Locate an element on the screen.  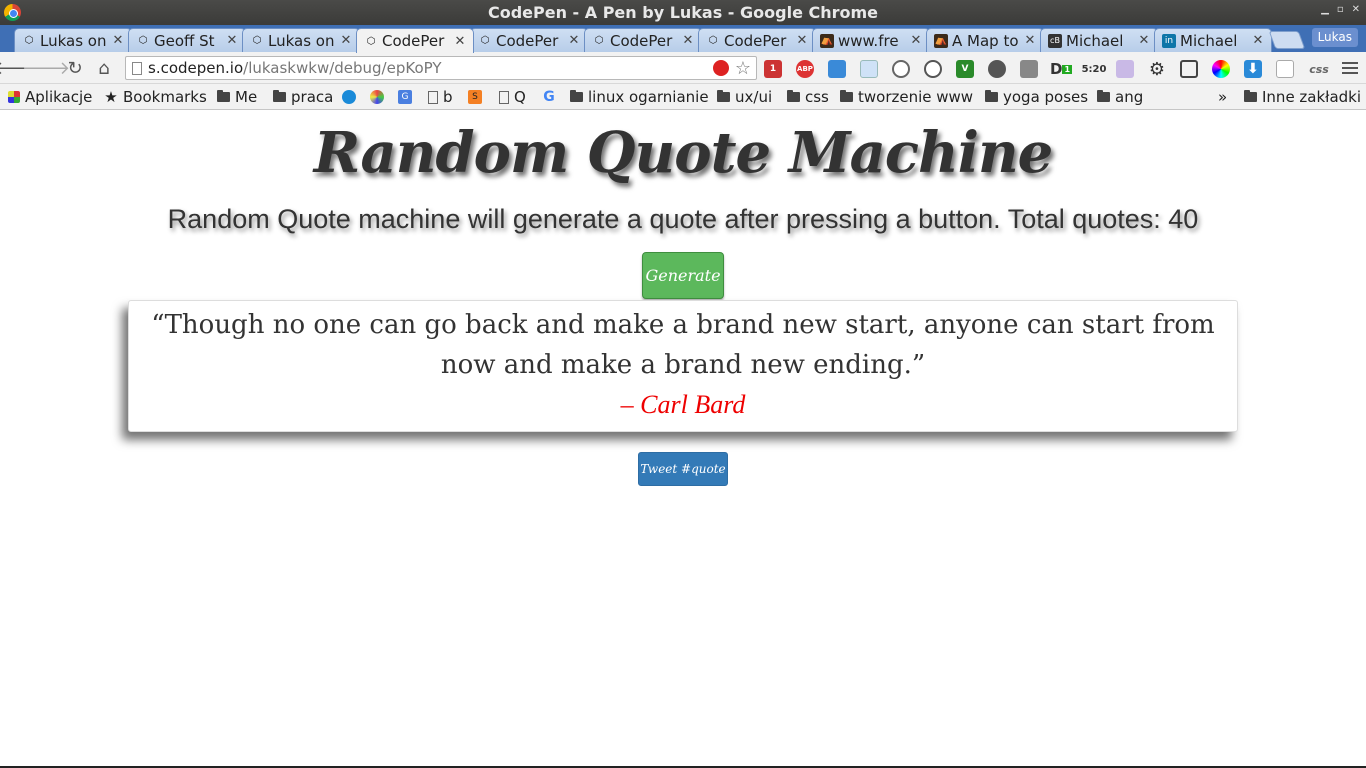
notes-extension-icon is located at coordinates (1285, 69).